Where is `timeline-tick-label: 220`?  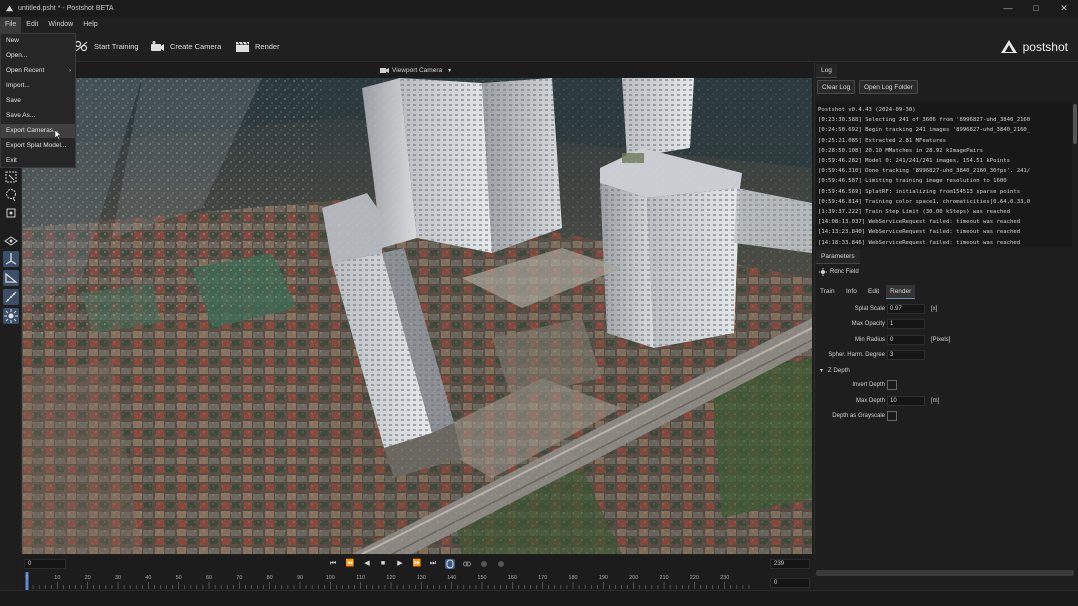 timeline-tick-label: 220 is located at coordinates (694, 578).